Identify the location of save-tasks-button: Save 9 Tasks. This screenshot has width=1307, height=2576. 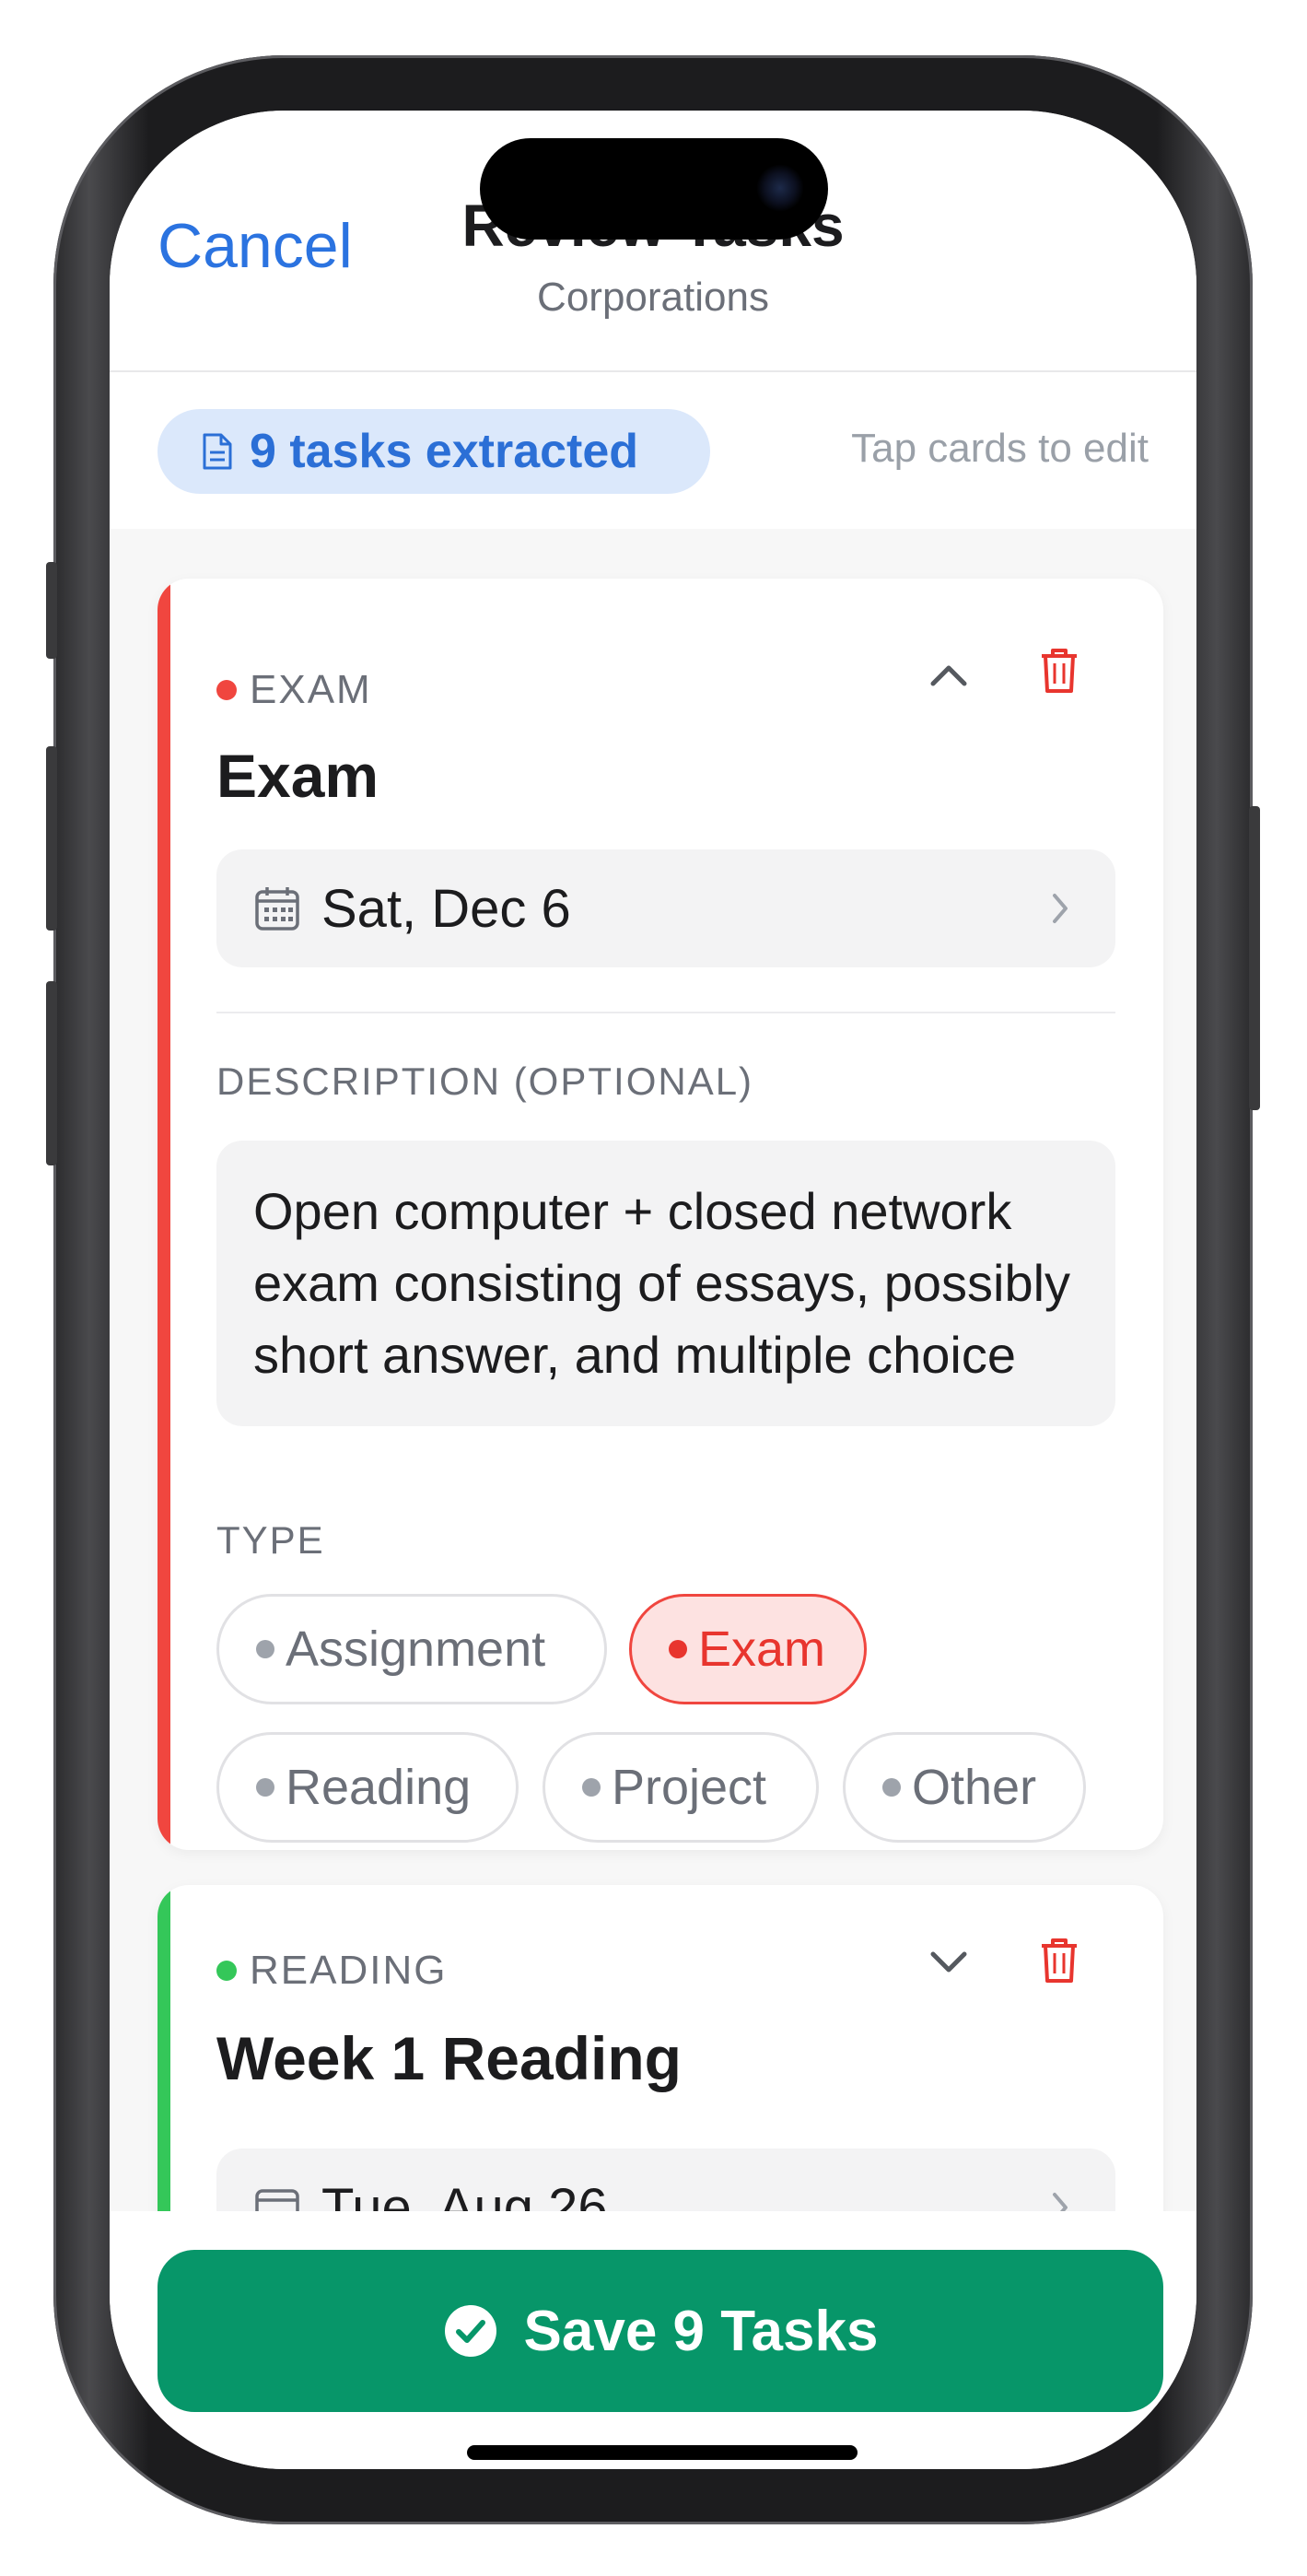
(660, 2331).